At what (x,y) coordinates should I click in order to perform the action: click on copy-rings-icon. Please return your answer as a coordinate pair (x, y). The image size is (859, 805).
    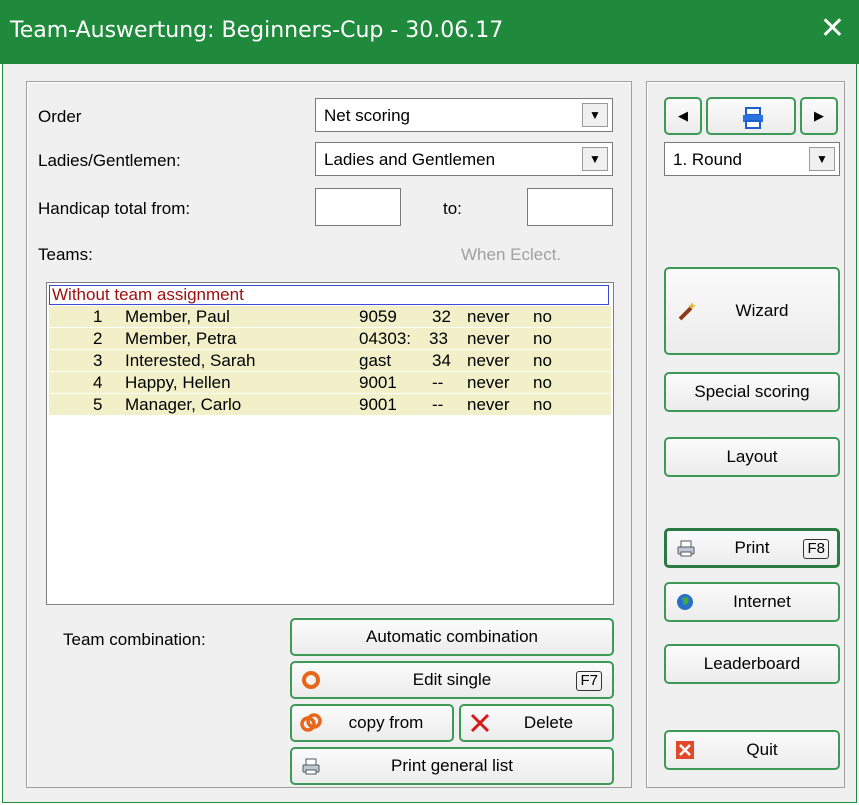
    Looking at the image, I should click on (311, 722).